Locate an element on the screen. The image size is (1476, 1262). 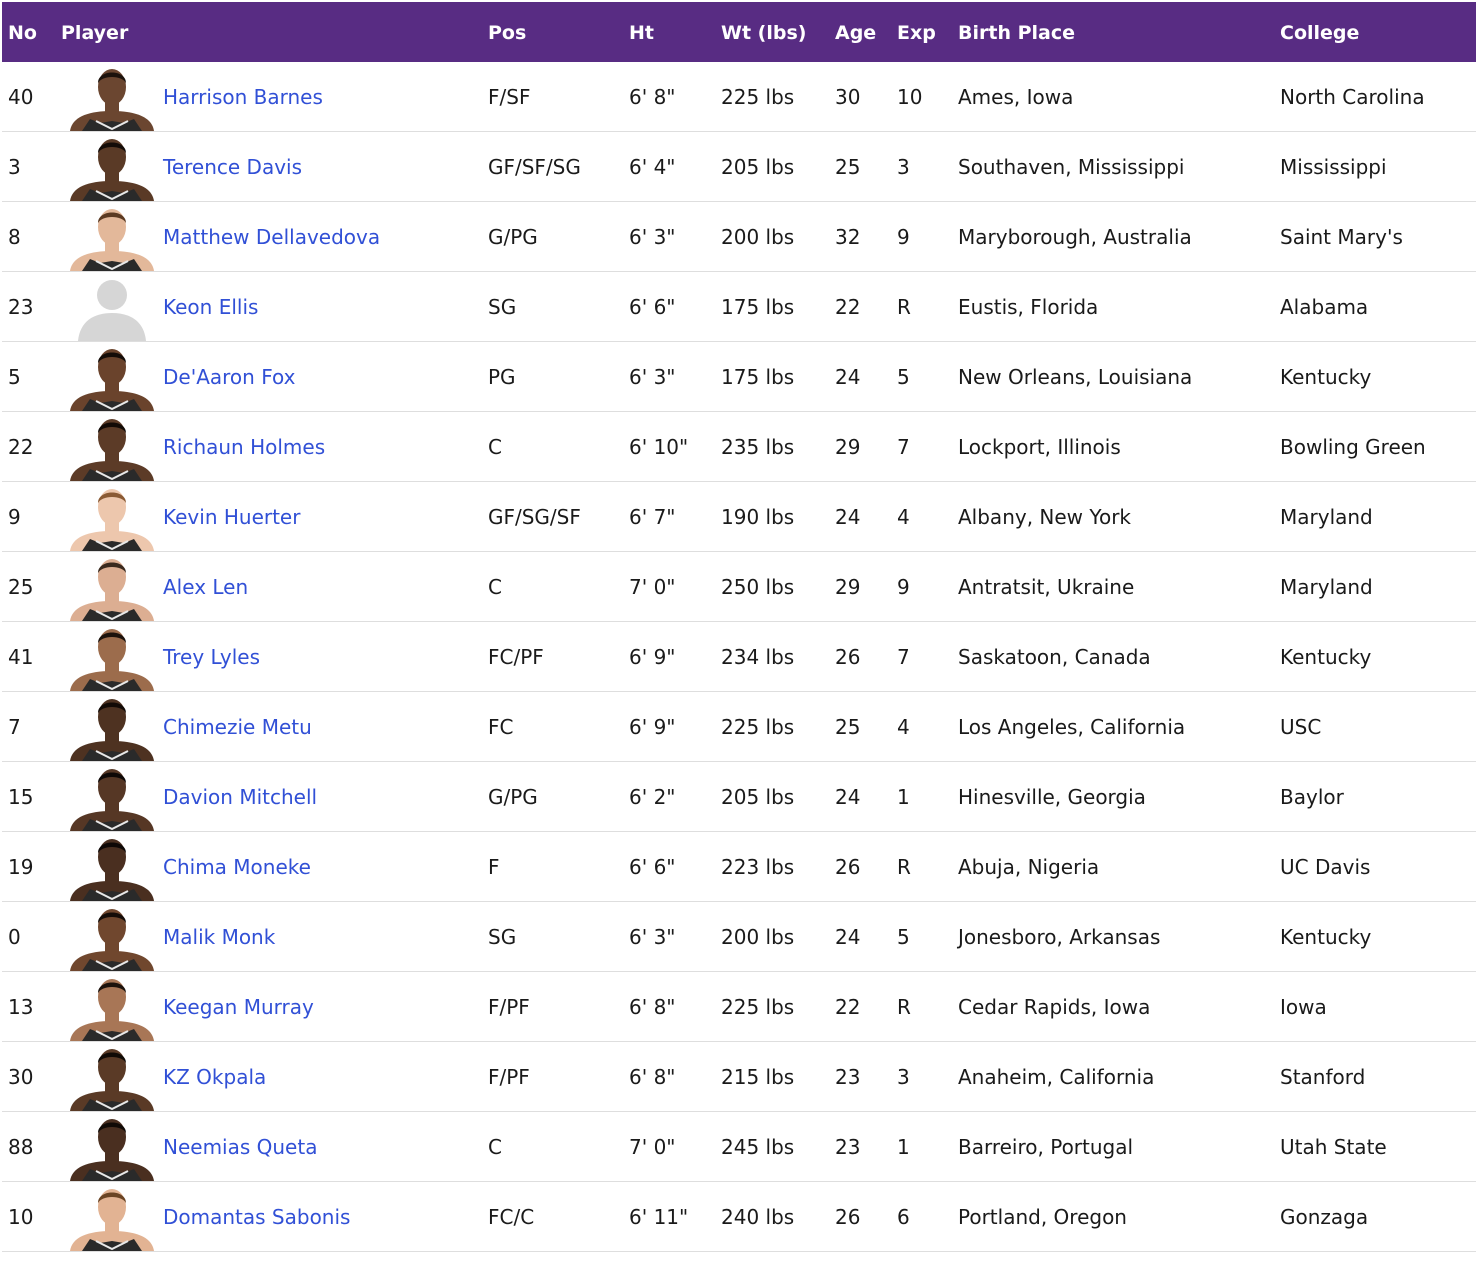
player-name-link: Chimezie Metu is located at coordinates (237, 726).